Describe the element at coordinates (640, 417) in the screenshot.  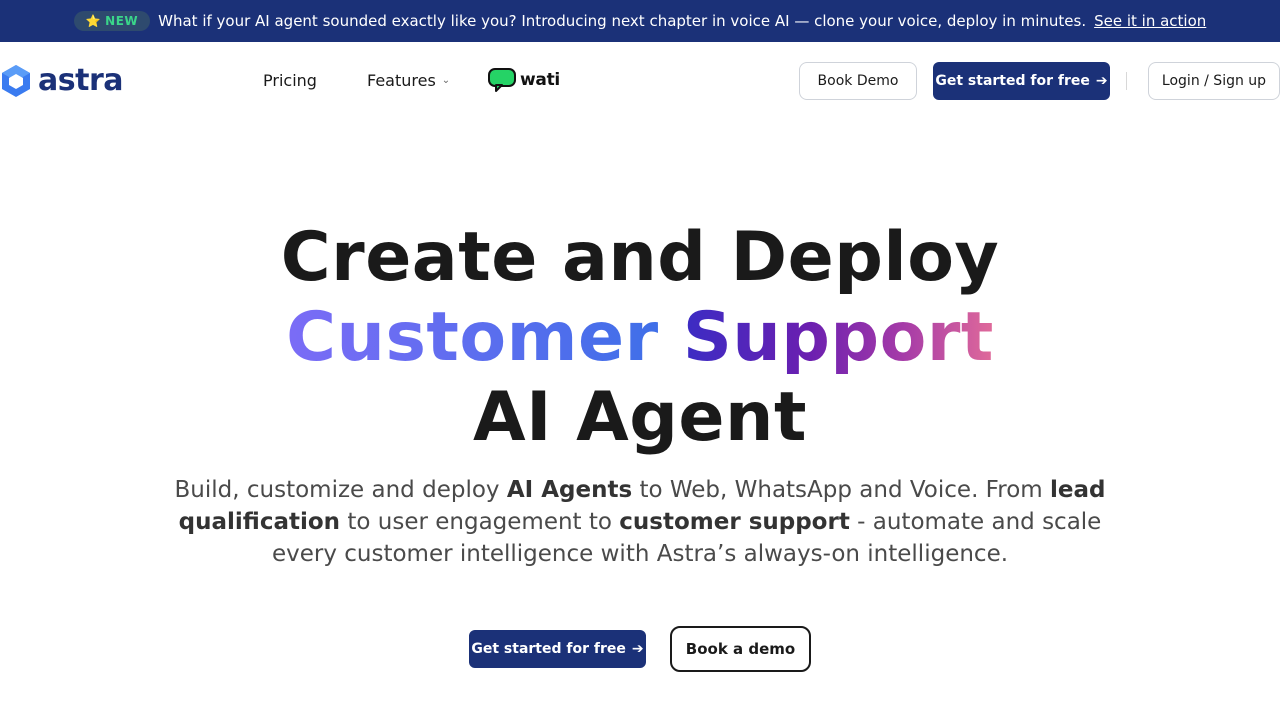
I see `hero-title-line3: AI Agent` at that location.